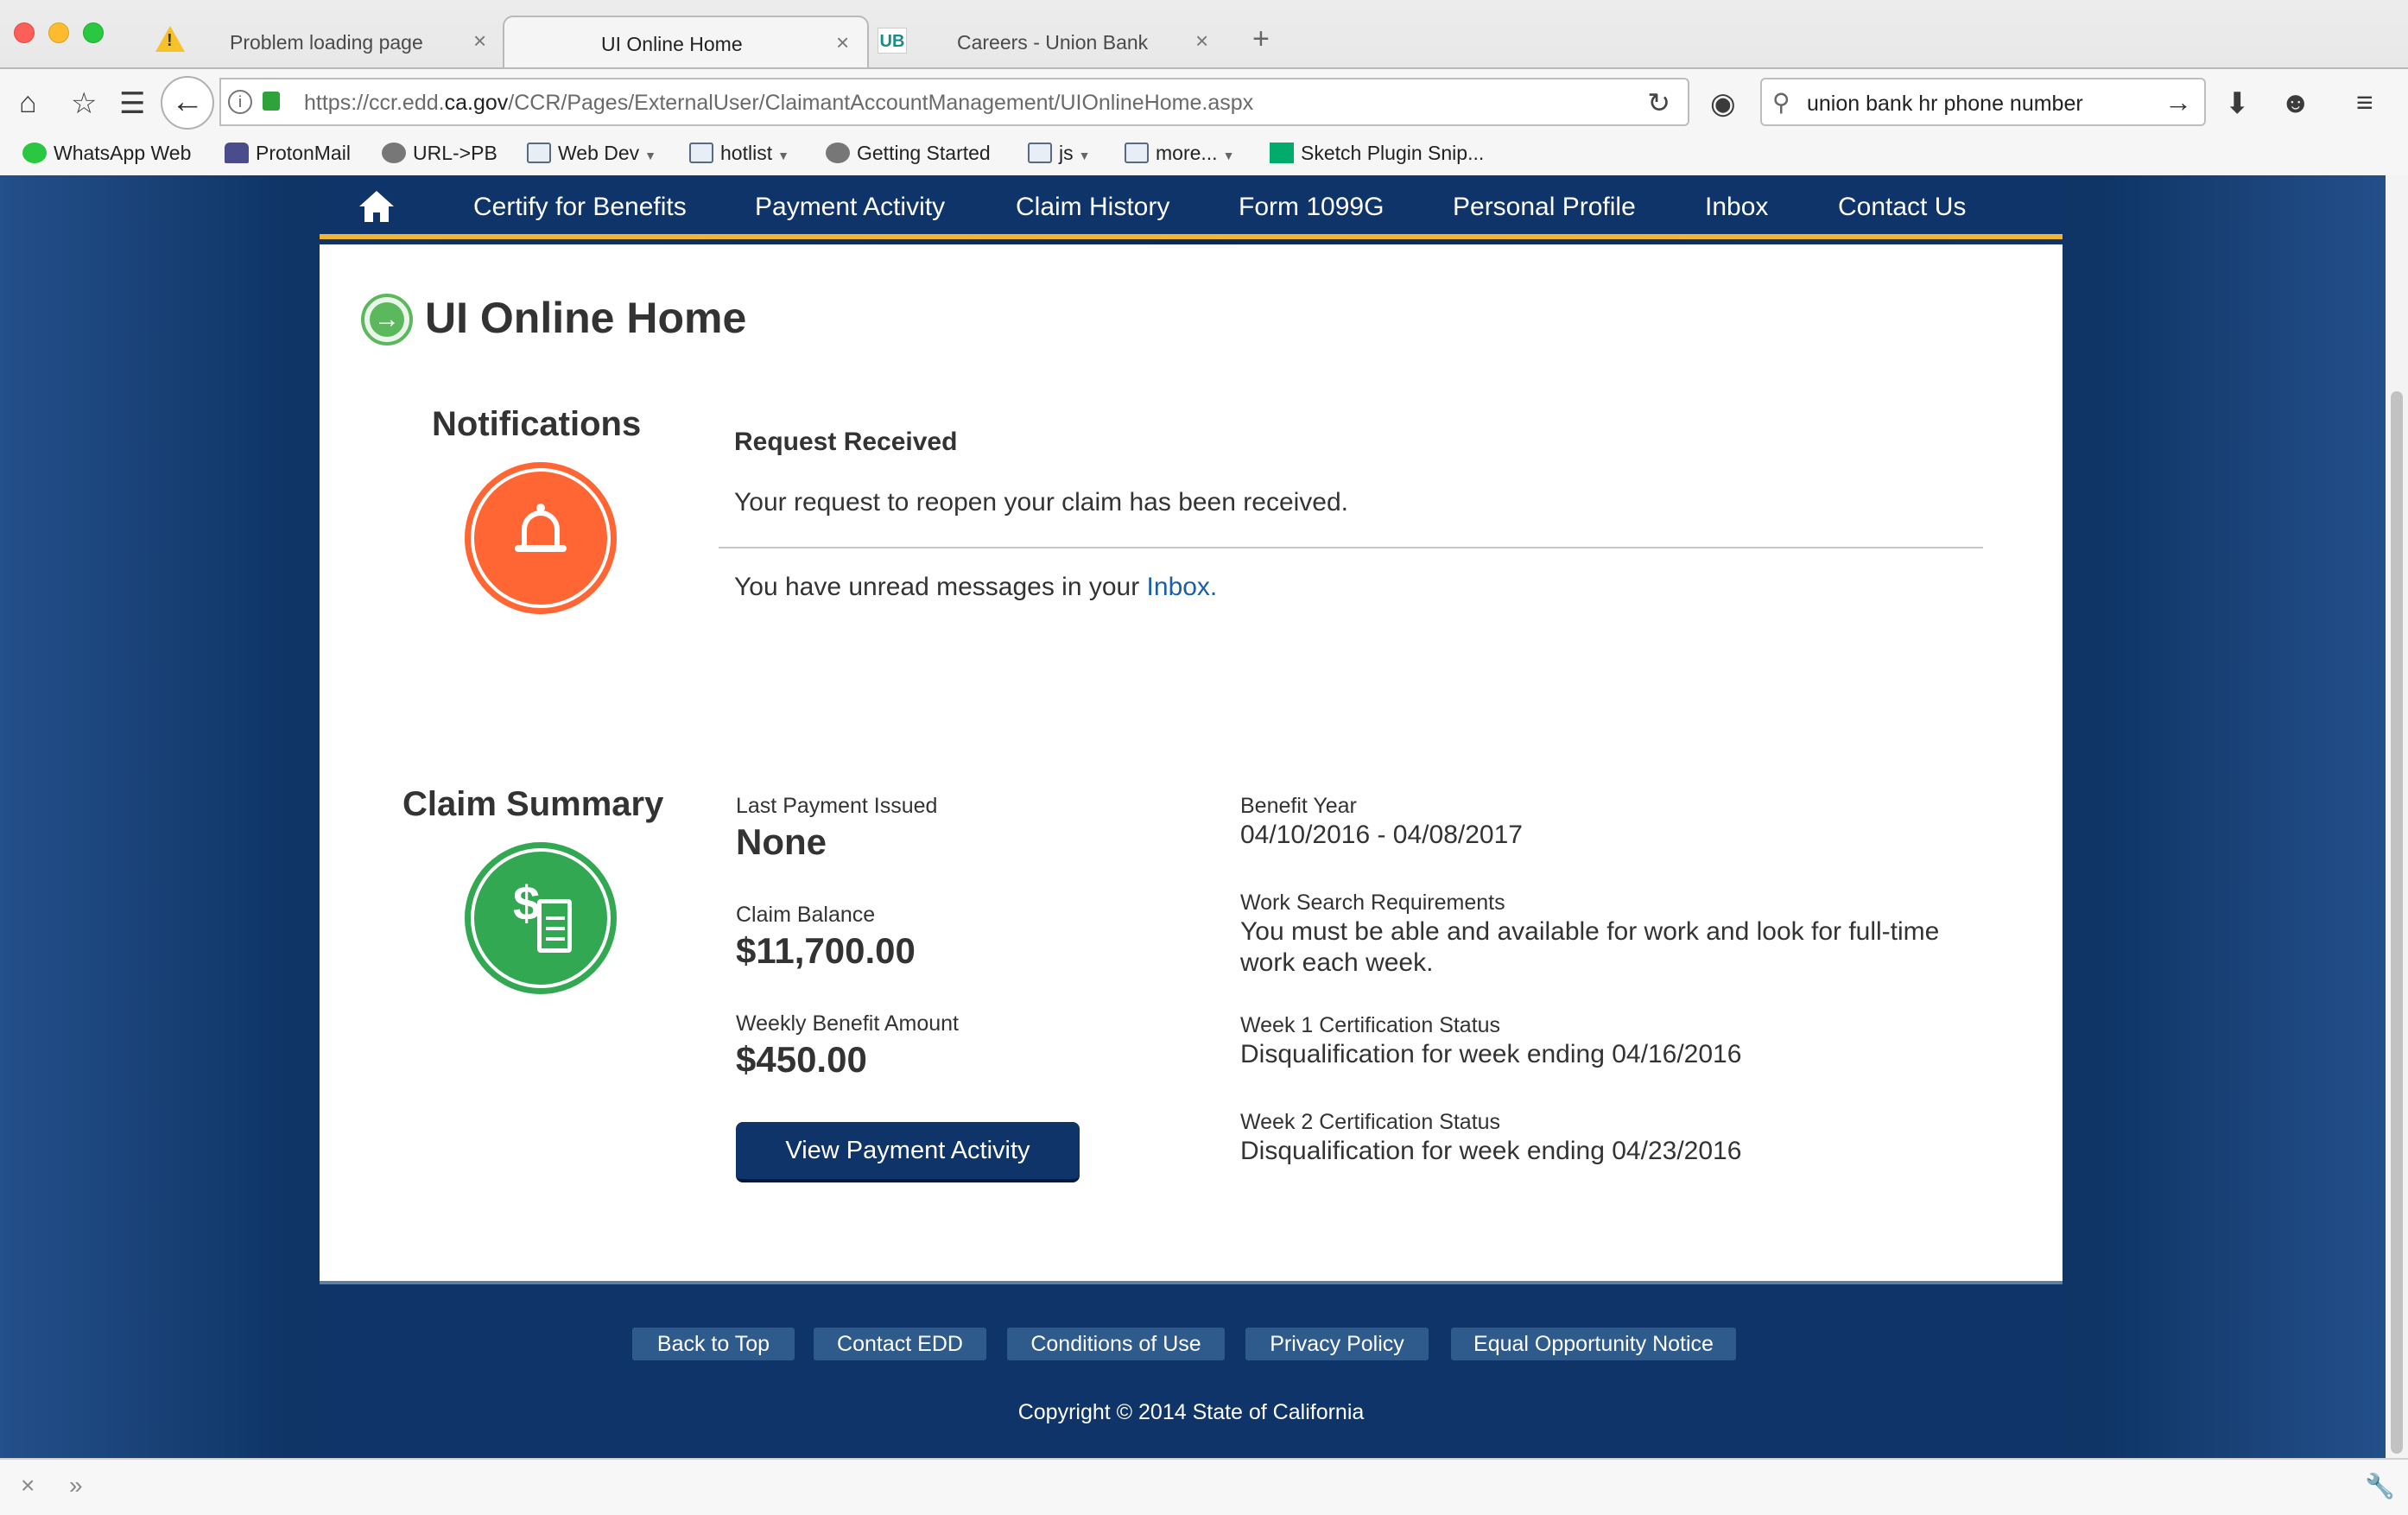 Image resolution: width=2408 pixels, height=1515 pixels. Describe the element at coordinates (387, 319) in the screenshot. I see `arrow-right-circle-icon: →` at that location.